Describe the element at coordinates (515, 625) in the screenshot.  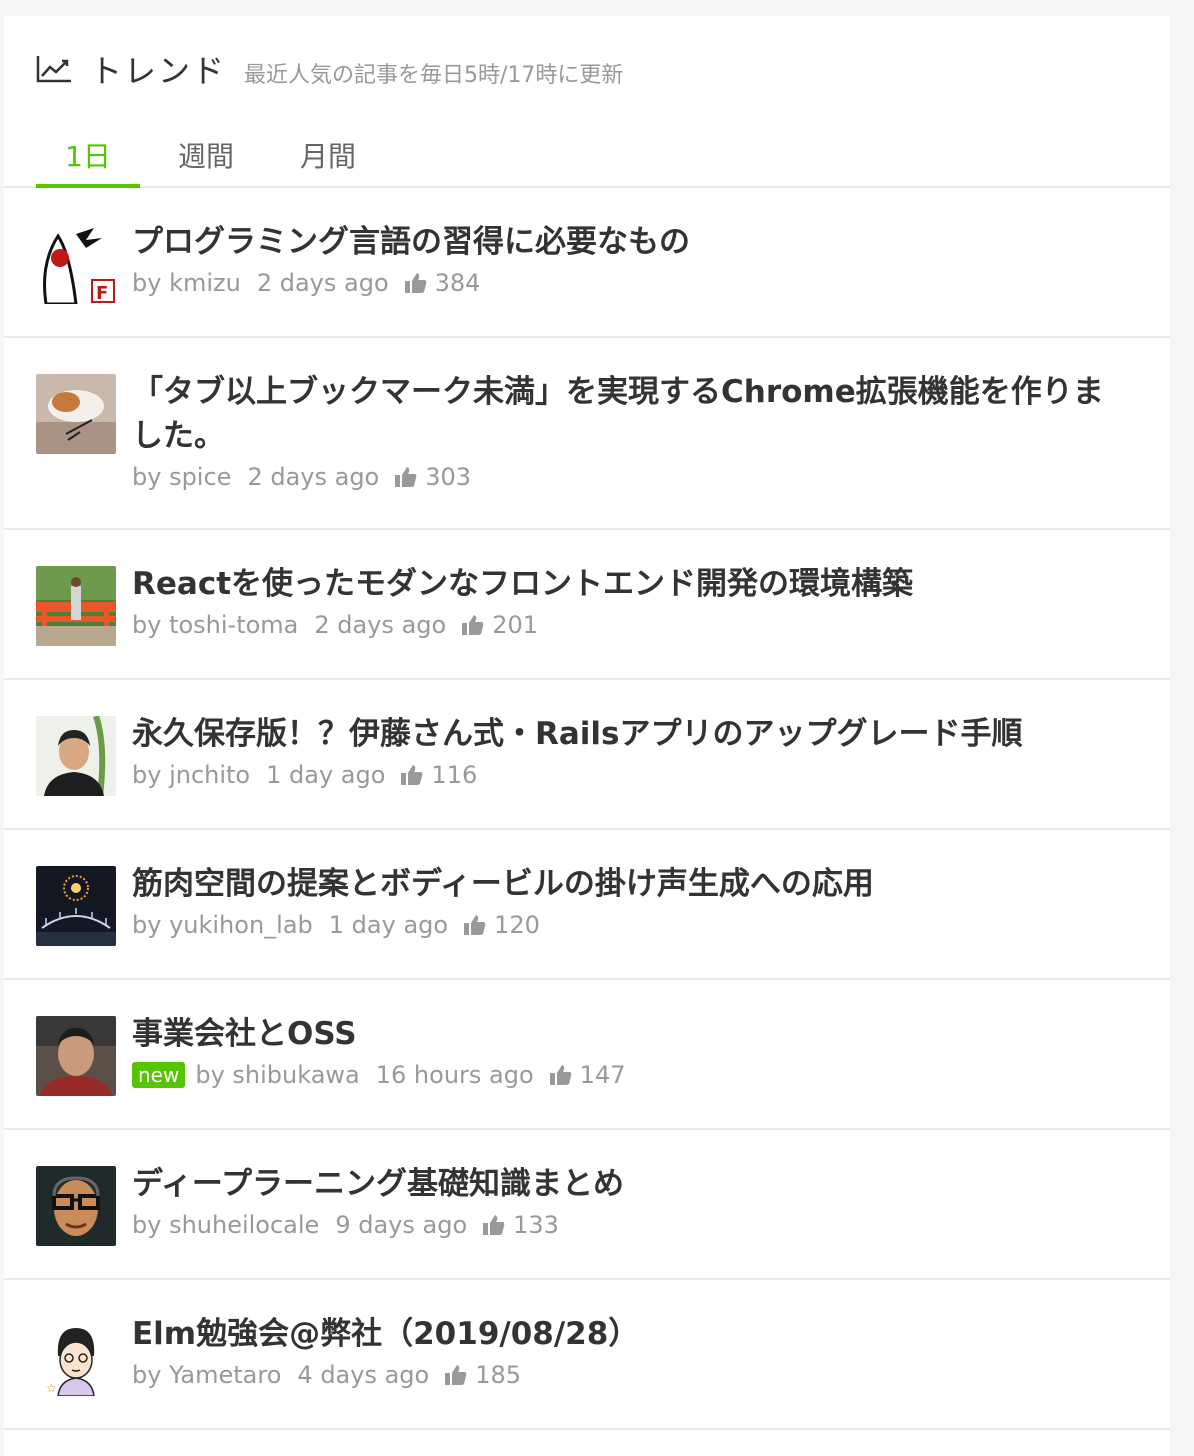
I see `like-number: 201` at that location.